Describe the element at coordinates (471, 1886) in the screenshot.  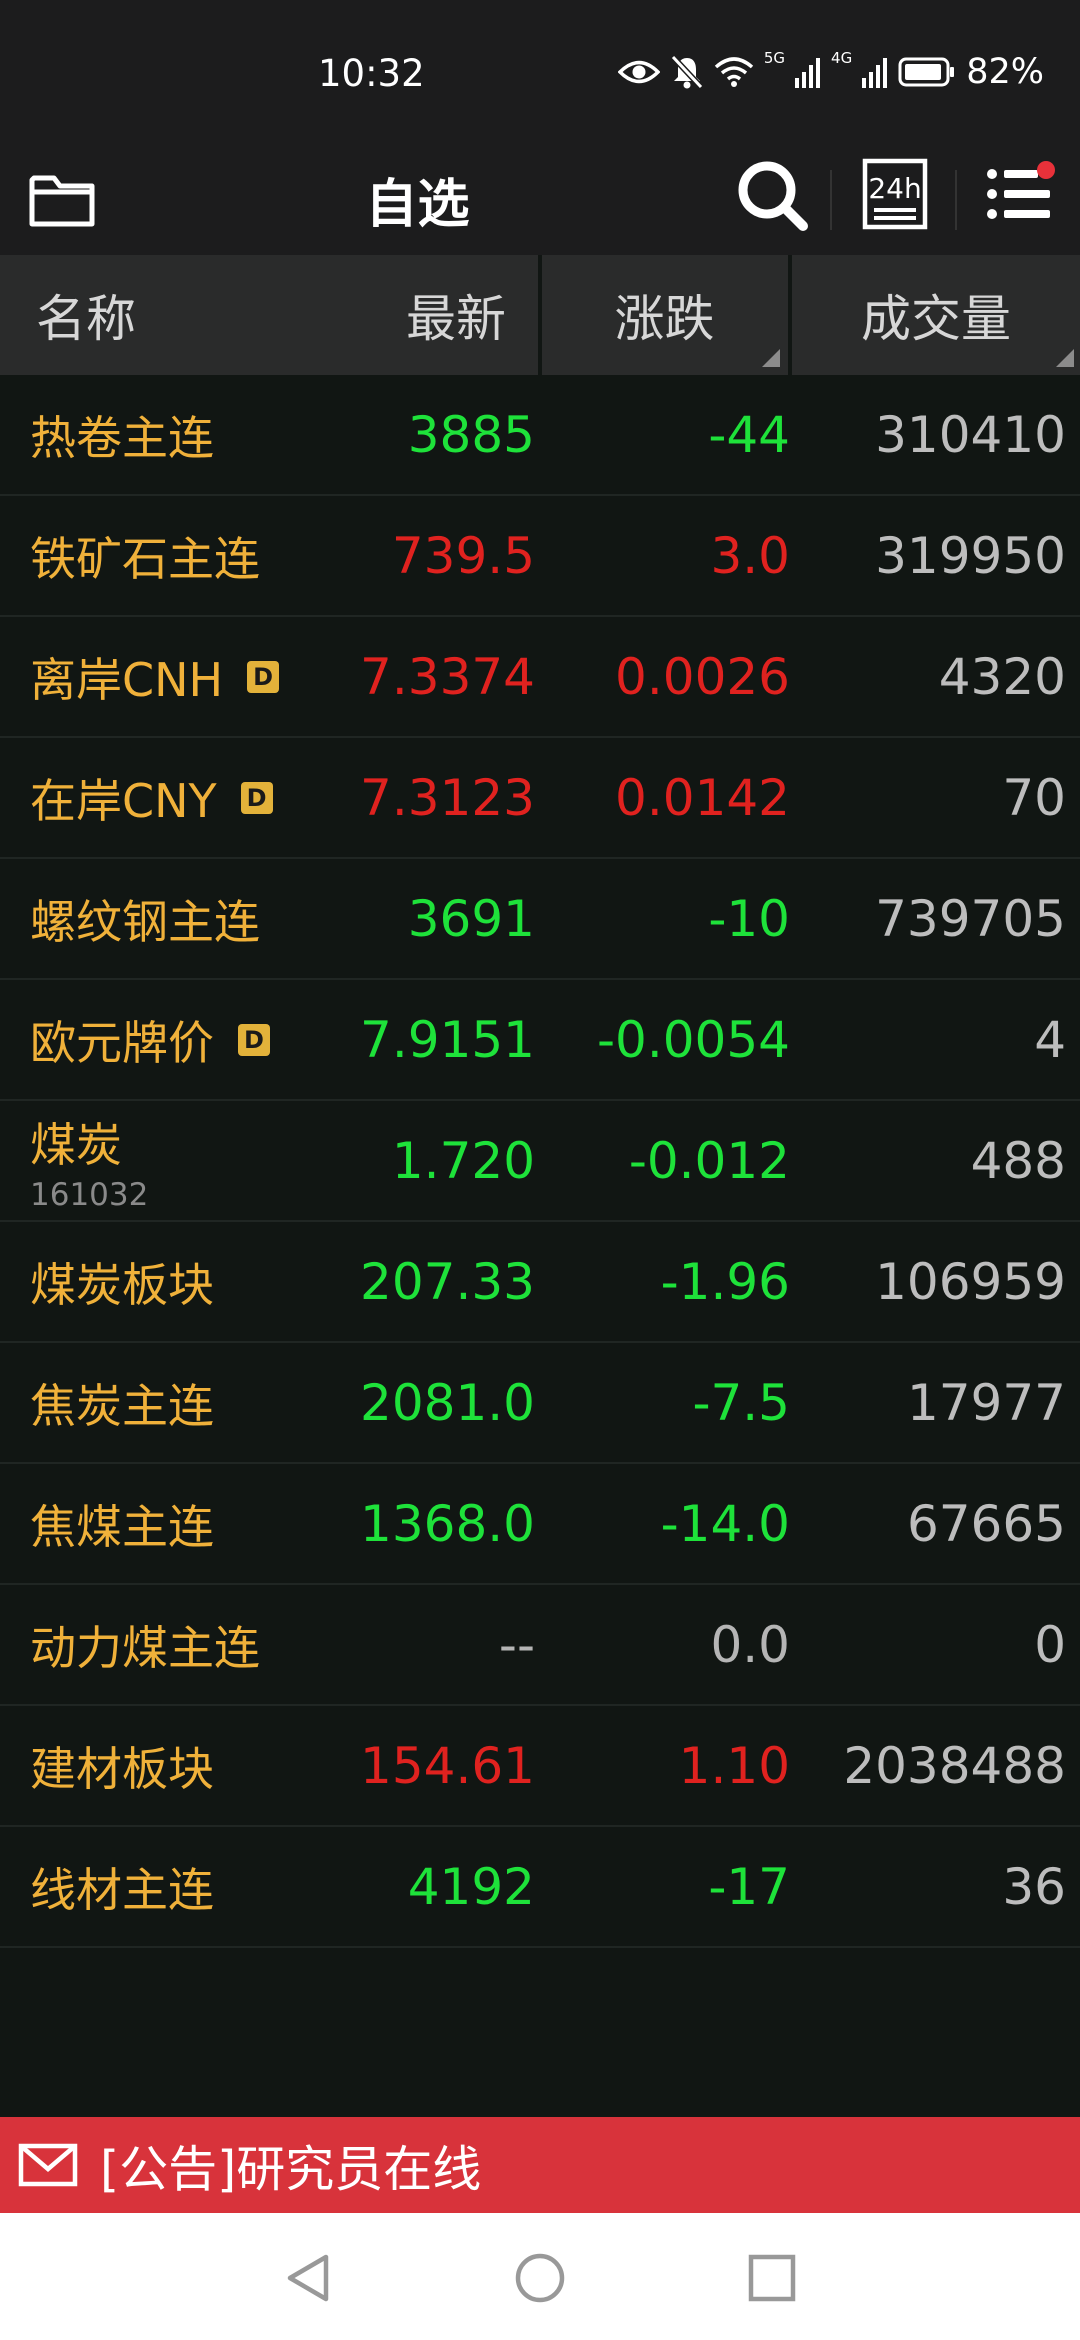
I see `latest-price: 4192` at that location.